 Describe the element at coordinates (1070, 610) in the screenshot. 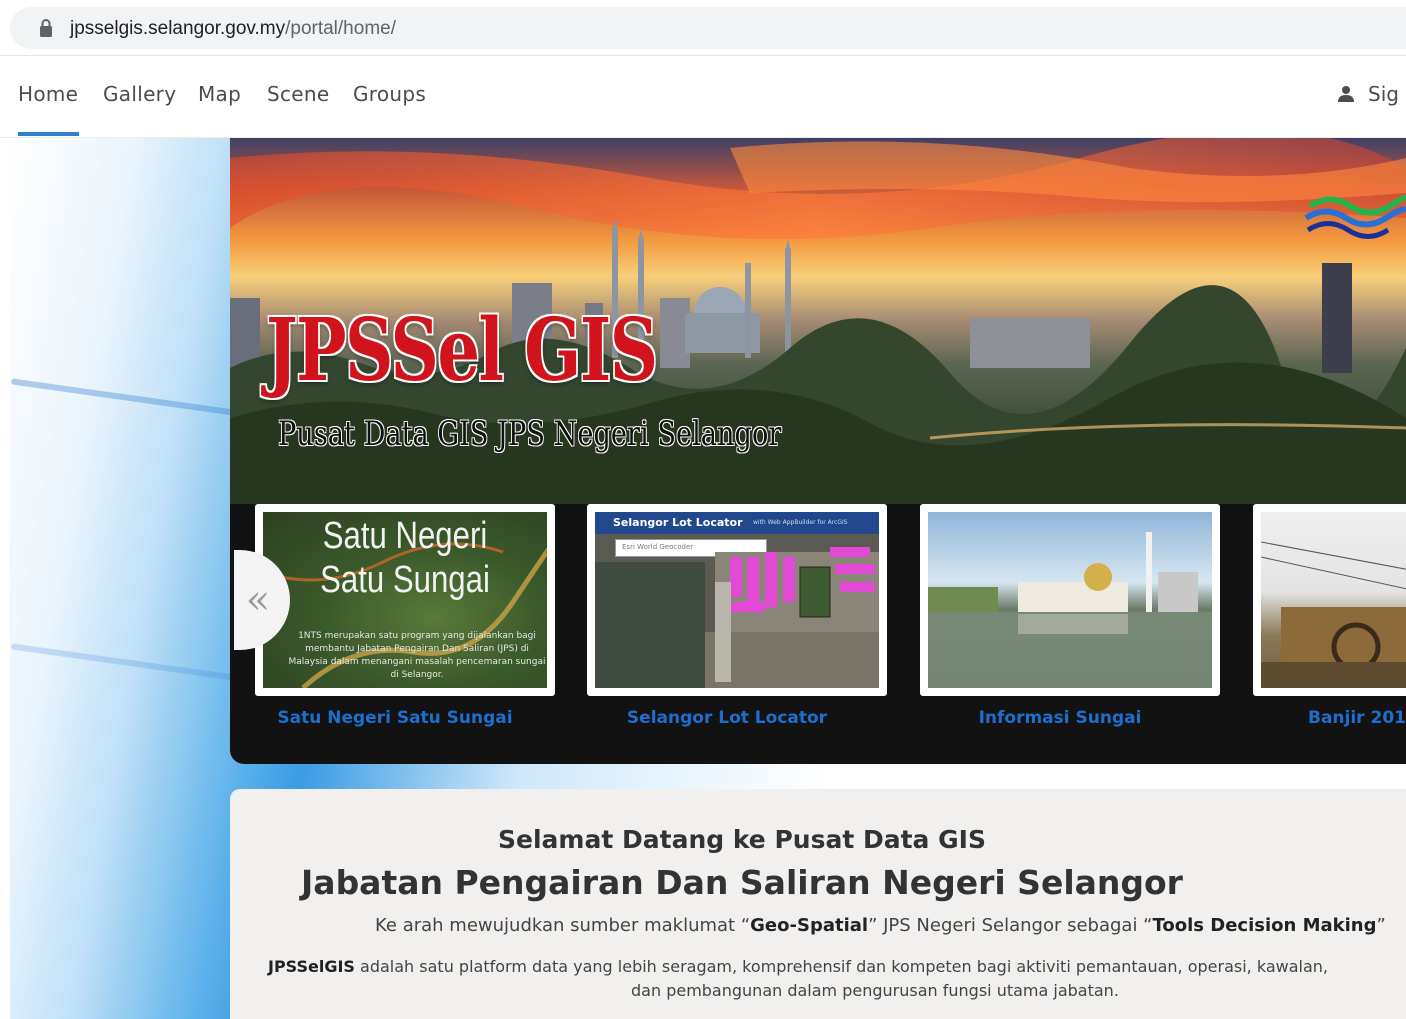

I see `mosque-illustration` at that location.